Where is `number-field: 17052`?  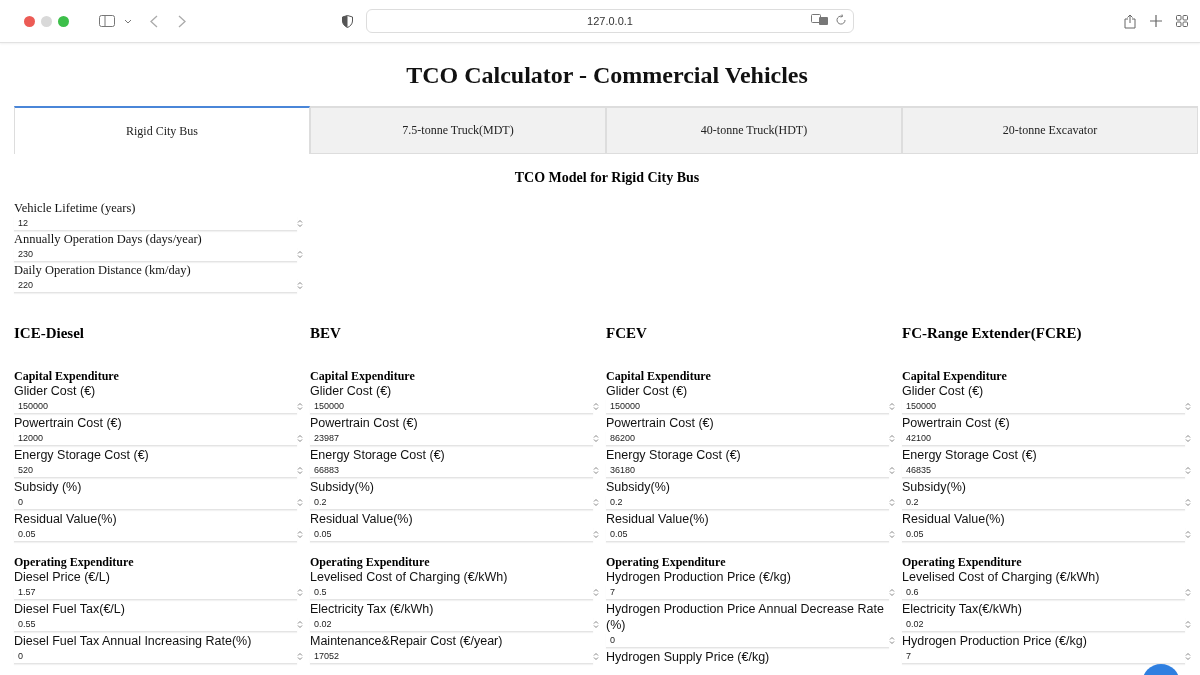
number-field: 17052 is located at coordinates (451, 656).